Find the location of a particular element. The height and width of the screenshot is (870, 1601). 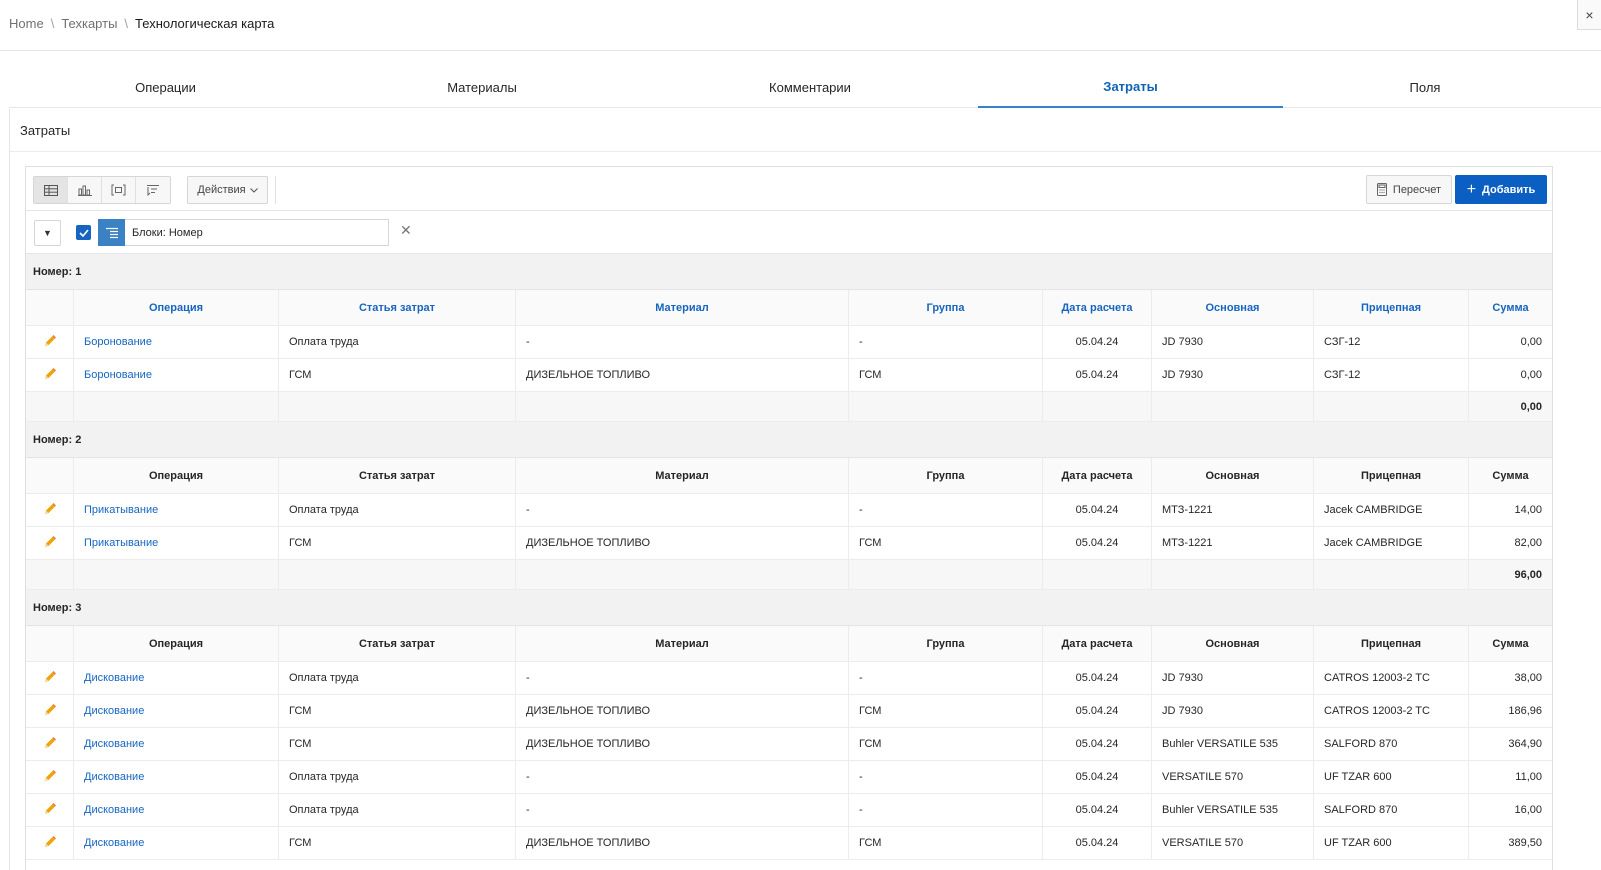

cell-material: - is located at coordinates (682, 510).